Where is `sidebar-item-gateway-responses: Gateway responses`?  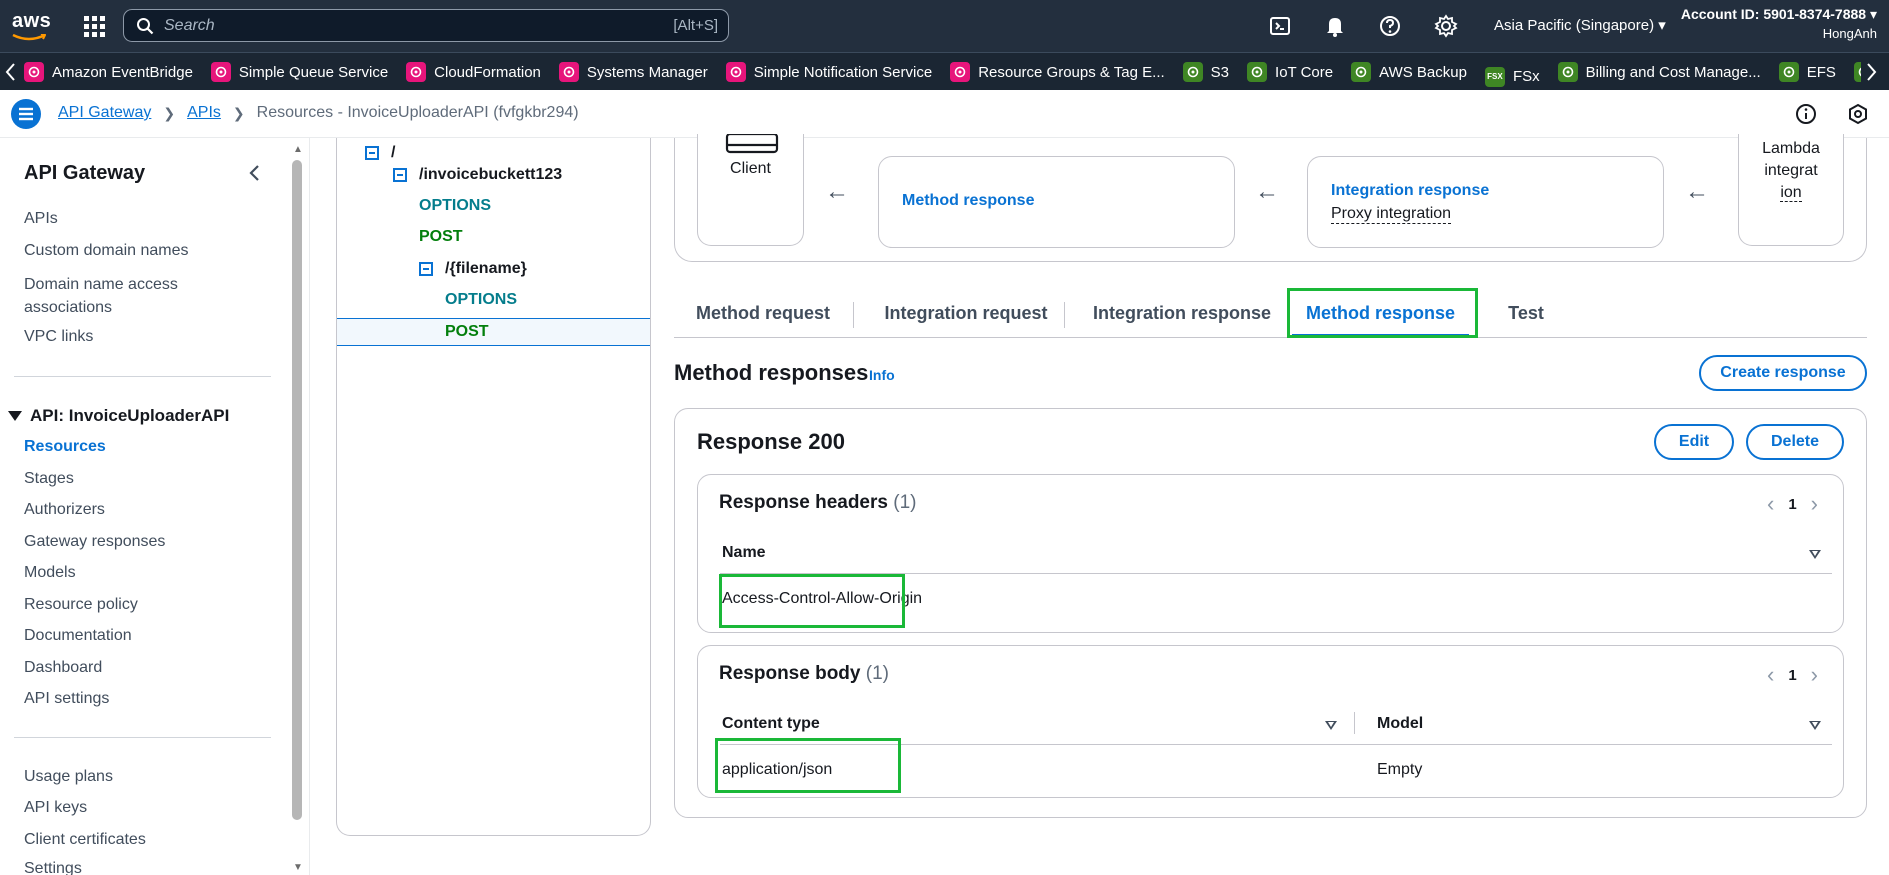 sidebar-item-gateway-responses: Gateway responses is located at coordinates (94, 542).